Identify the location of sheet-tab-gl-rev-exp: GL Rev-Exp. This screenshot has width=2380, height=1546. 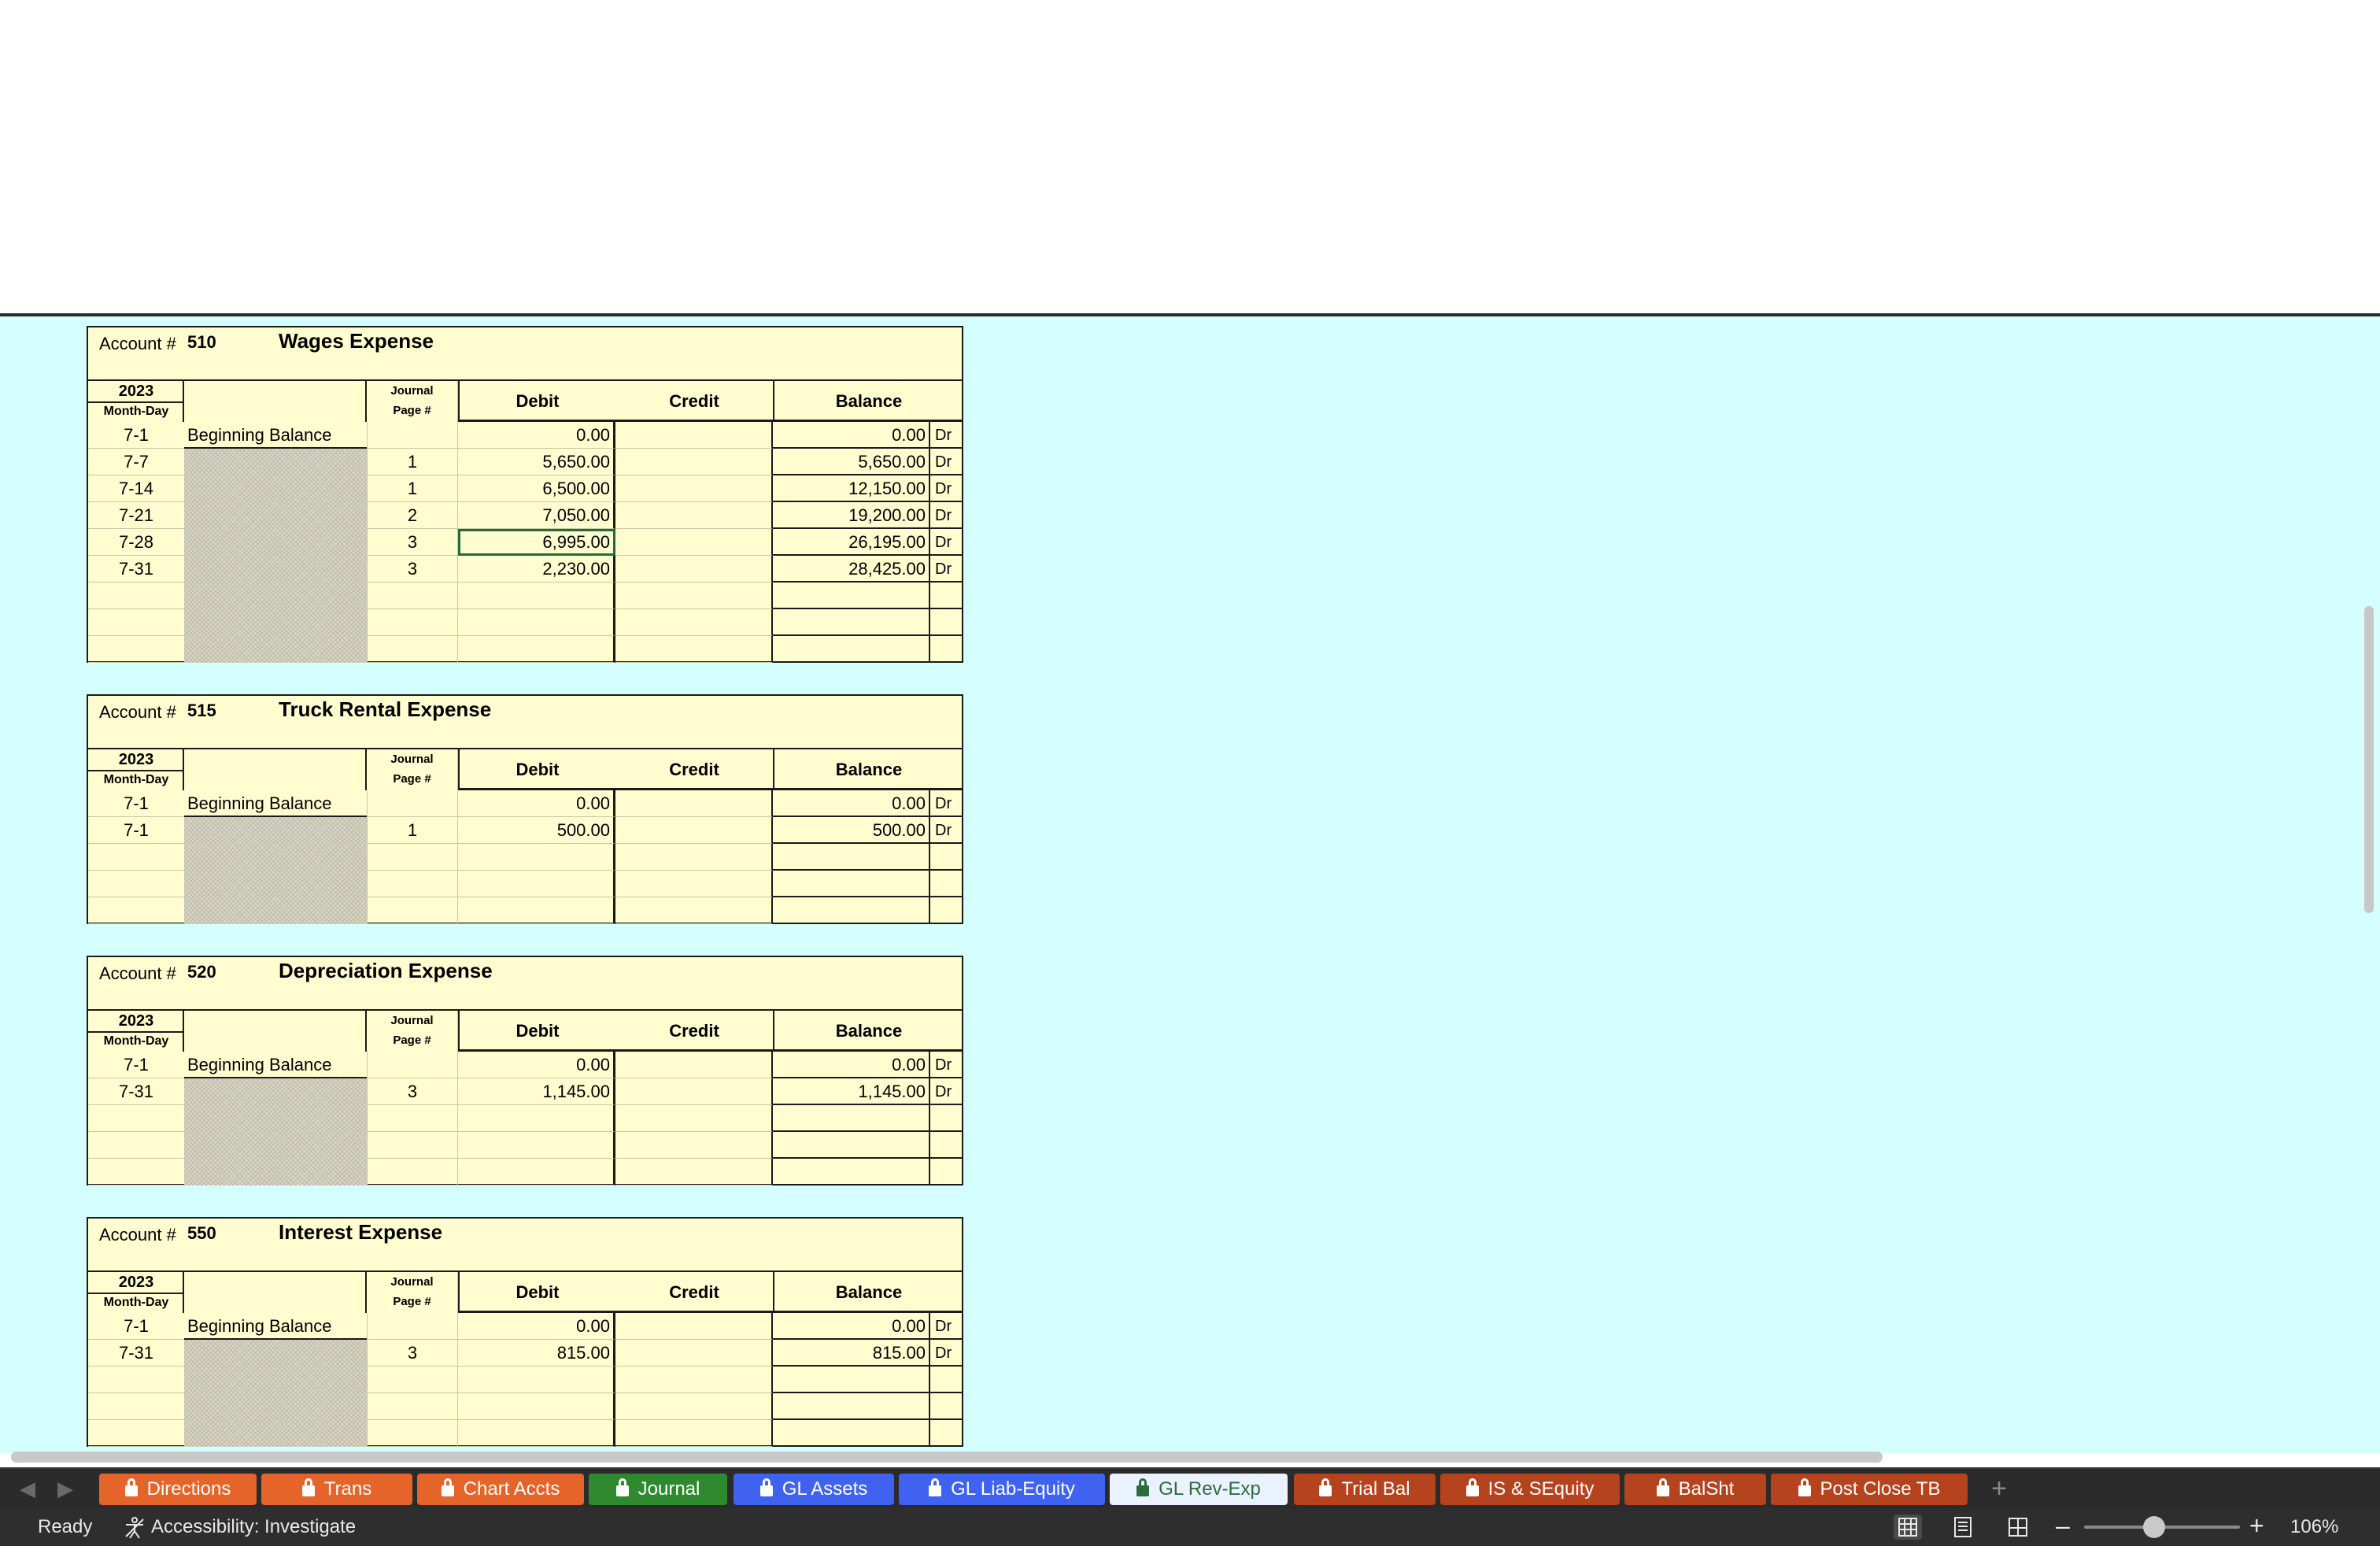
(1199, 1489).